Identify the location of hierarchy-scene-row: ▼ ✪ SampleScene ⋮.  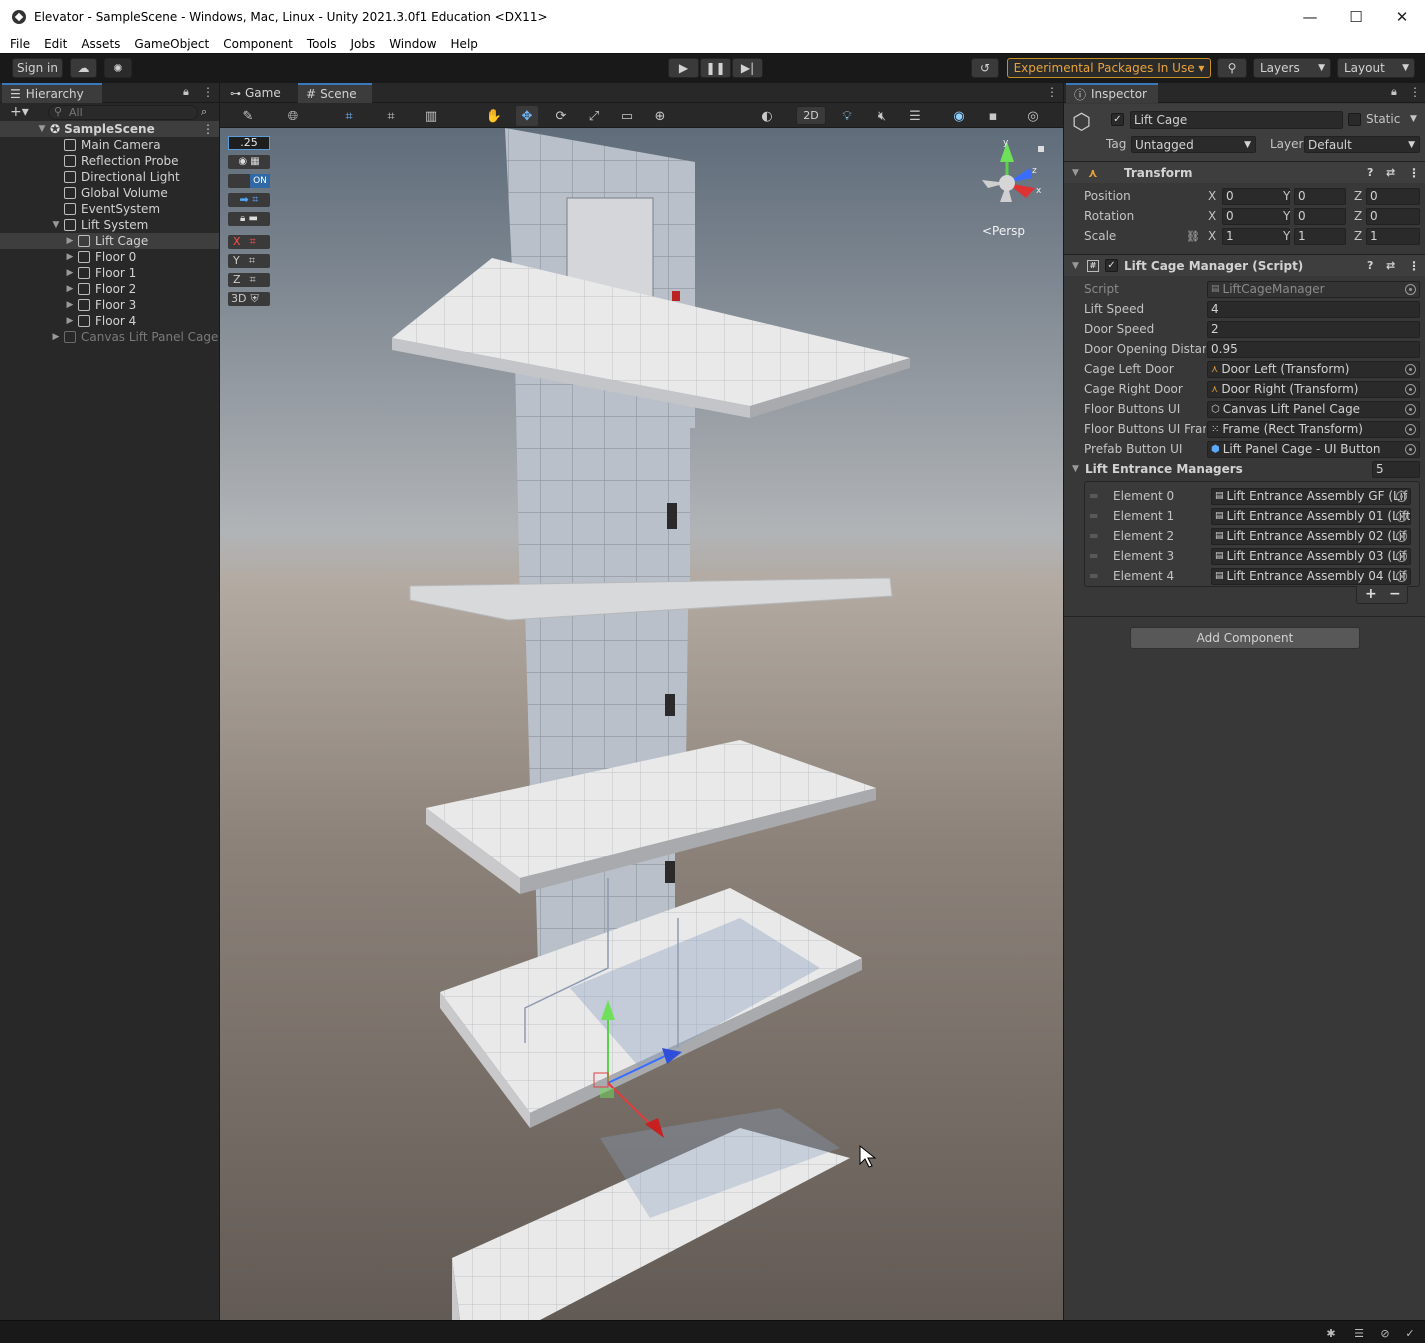
(109, 129).